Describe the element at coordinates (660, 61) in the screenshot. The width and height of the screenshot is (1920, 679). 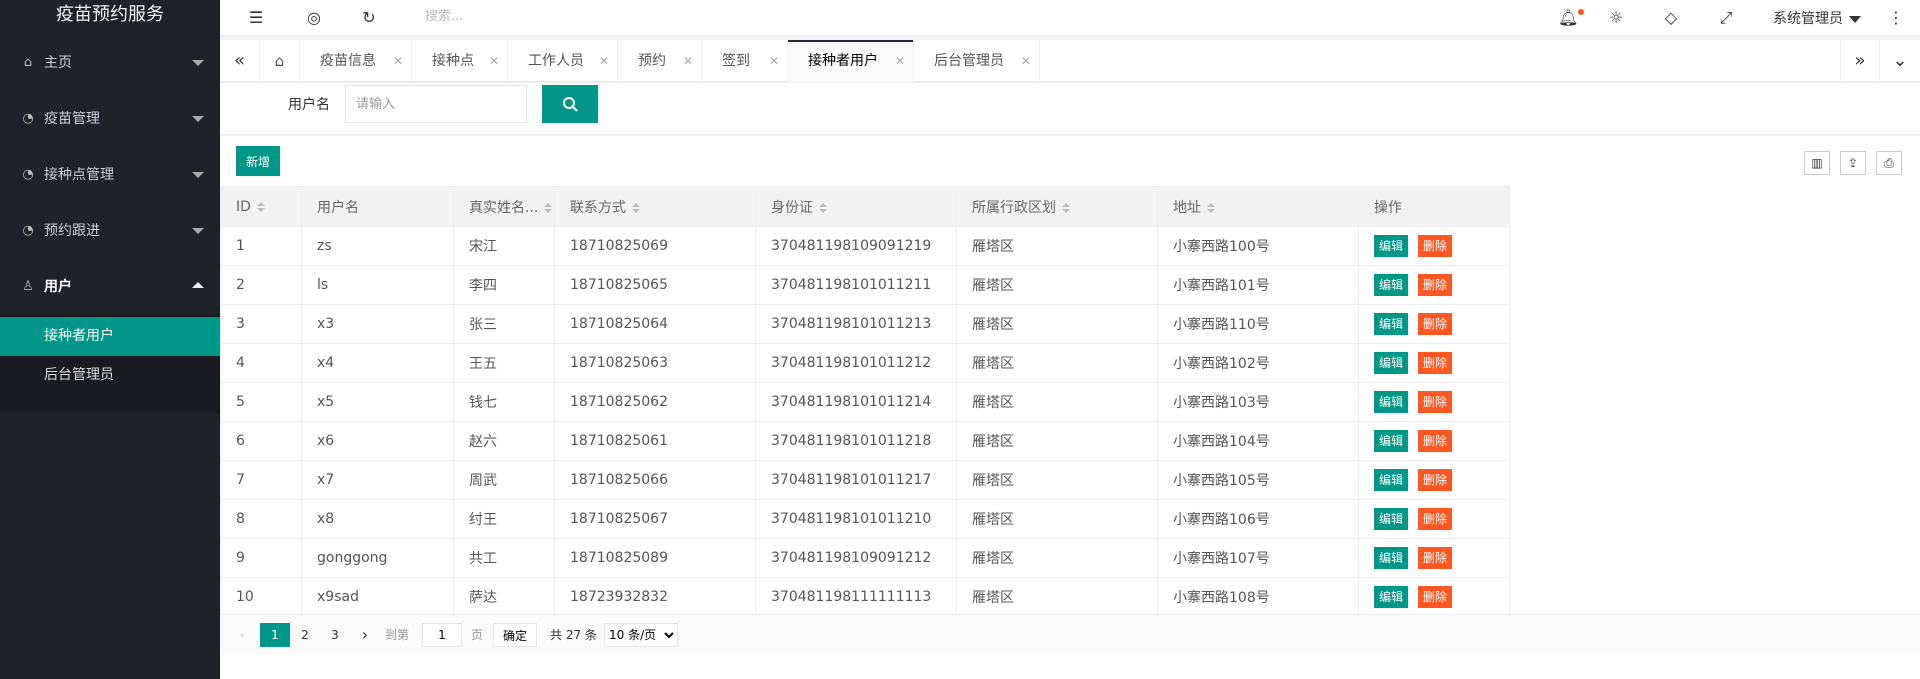
I see `tab-booking: 预约 ✕` at that location.